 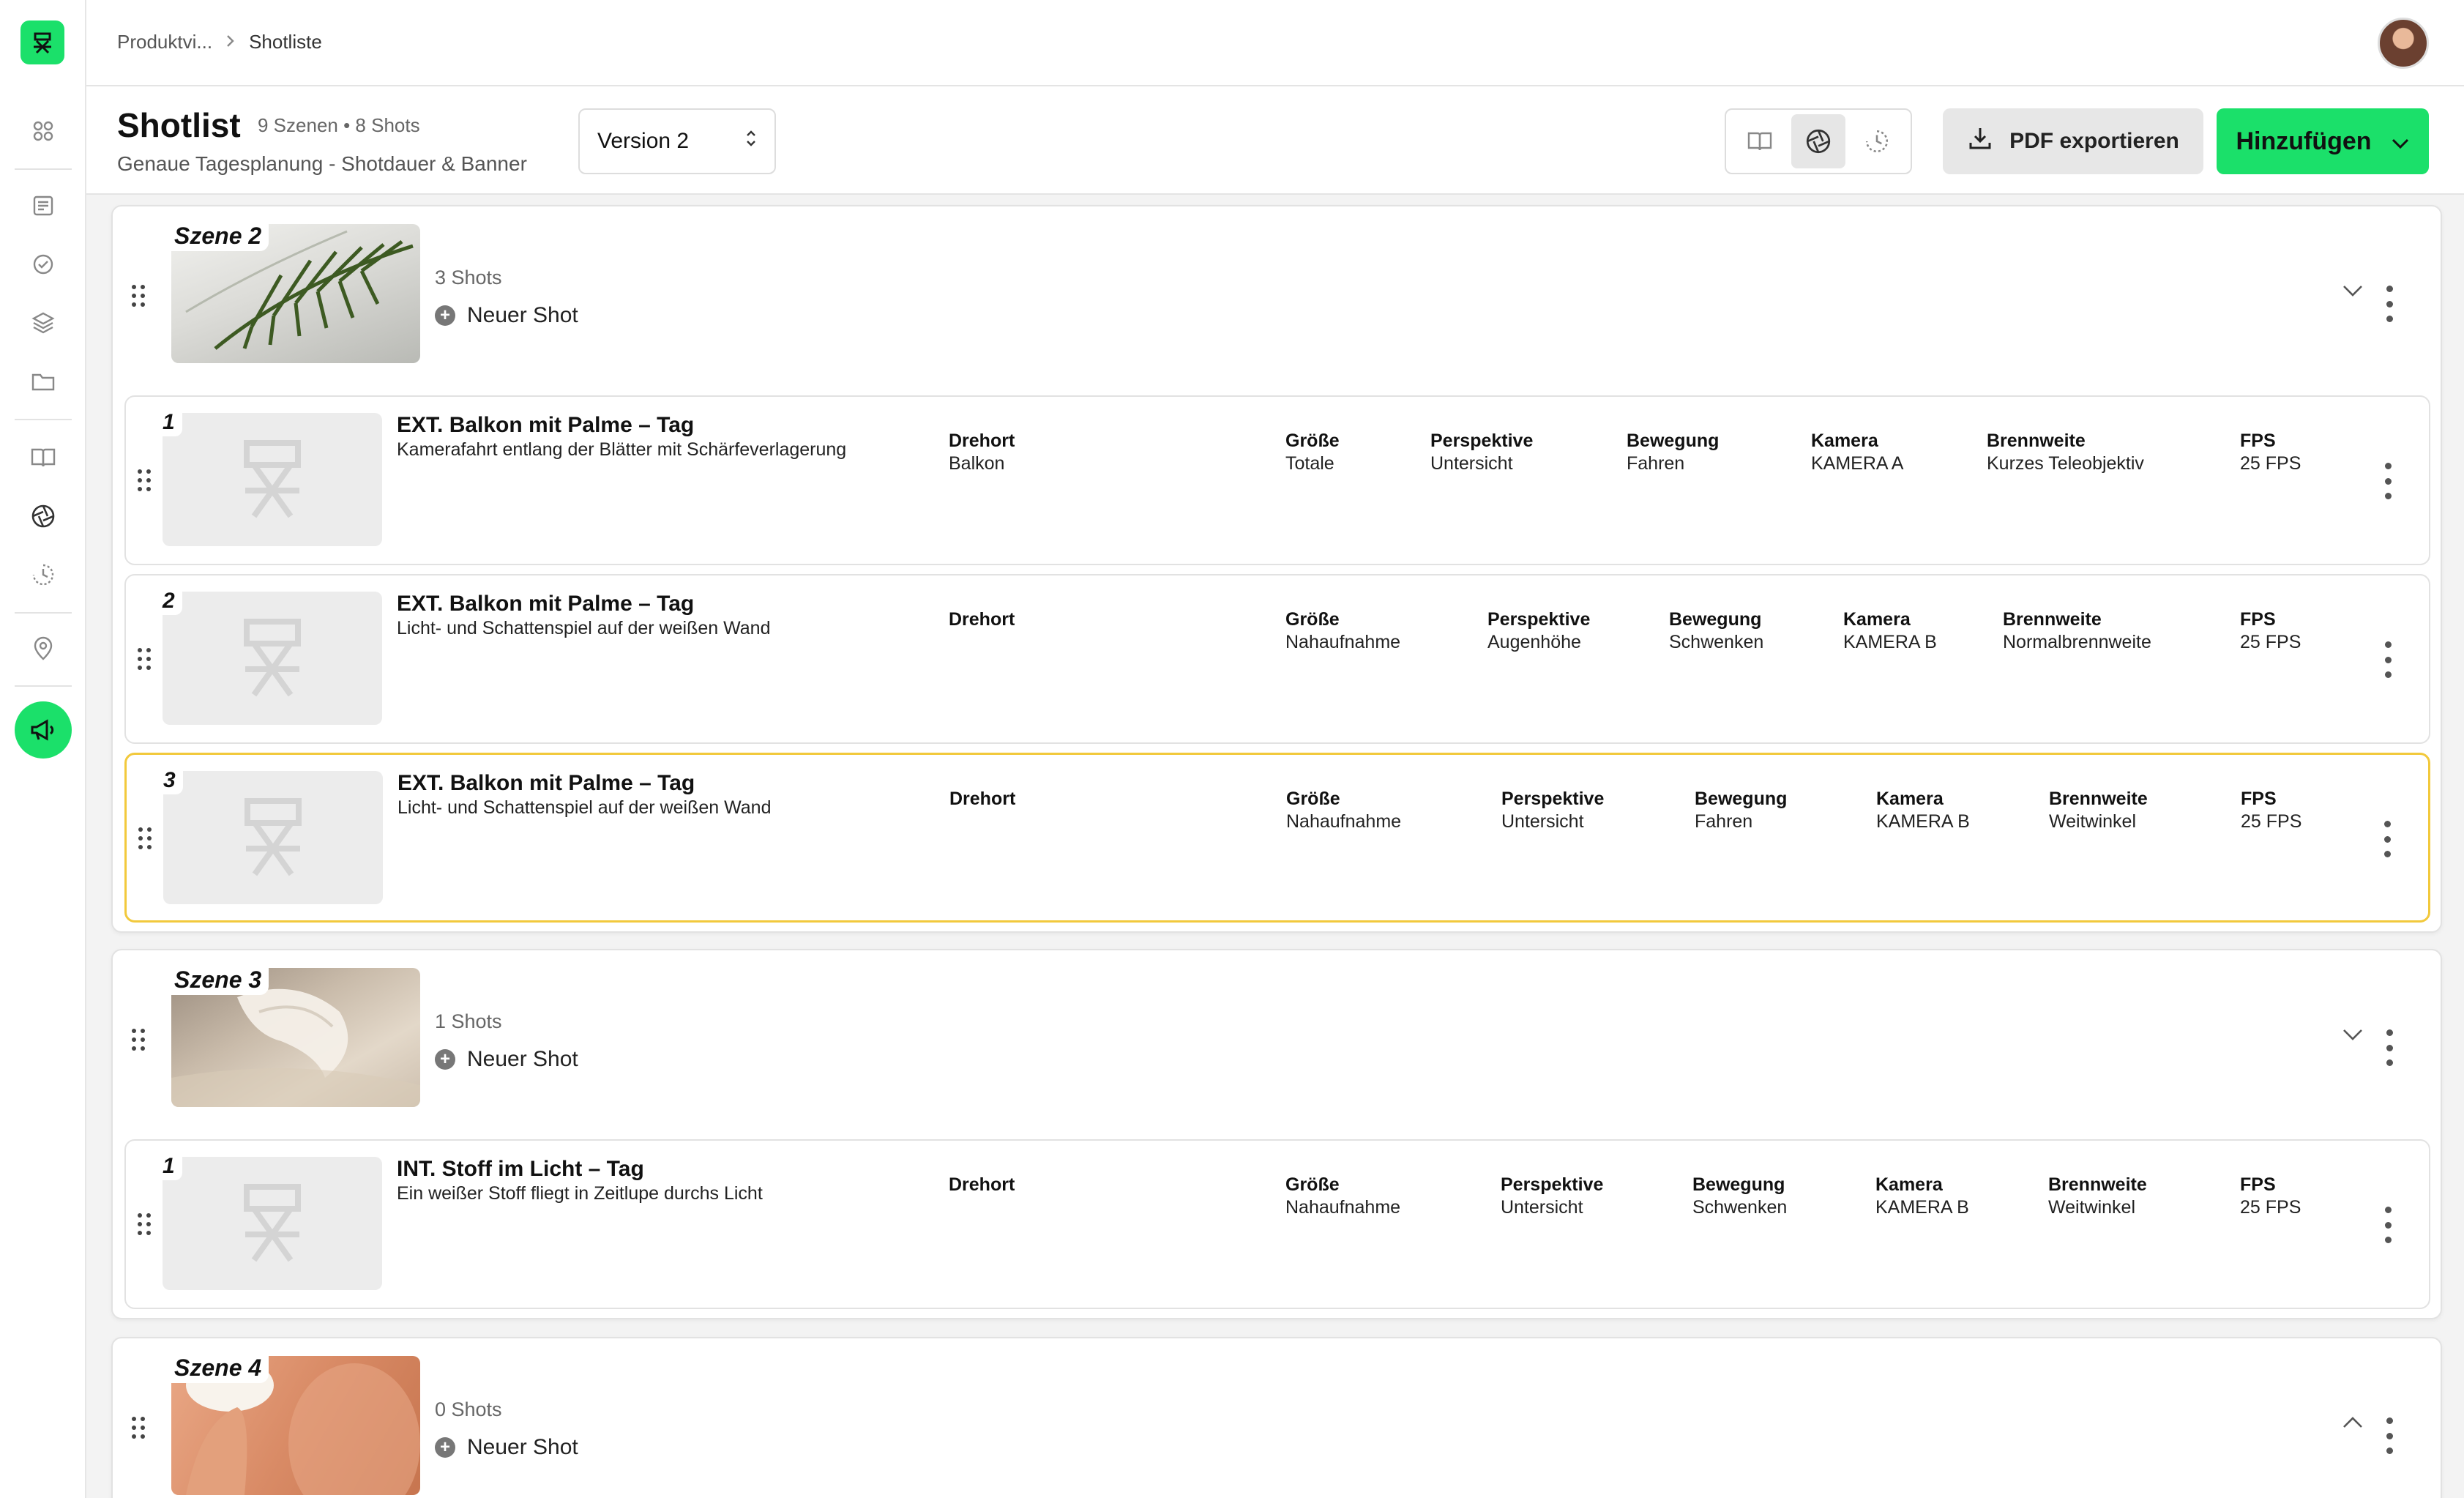 What do you see at coordinates (43, 730) in the screenshot?
I see `megaphone-icon` at bounding box center [43, 730].